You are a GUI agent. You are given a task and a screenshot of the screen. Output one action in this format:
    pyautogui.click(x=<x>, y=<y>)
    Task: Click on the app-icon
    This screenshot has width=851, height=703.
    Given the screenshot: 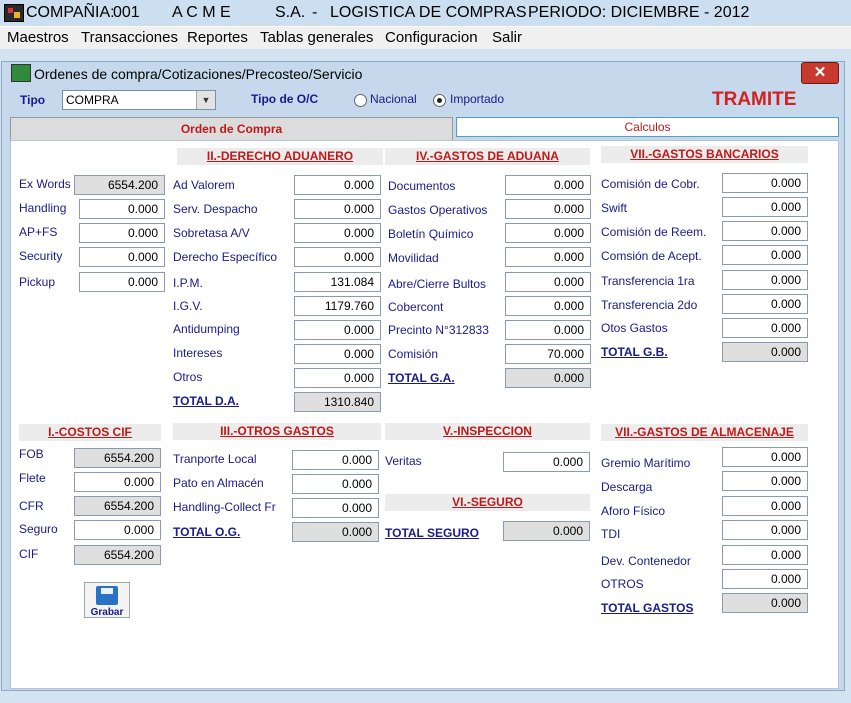 What is the action you would take?
    pyautogui.click(x=14, y=13)
    